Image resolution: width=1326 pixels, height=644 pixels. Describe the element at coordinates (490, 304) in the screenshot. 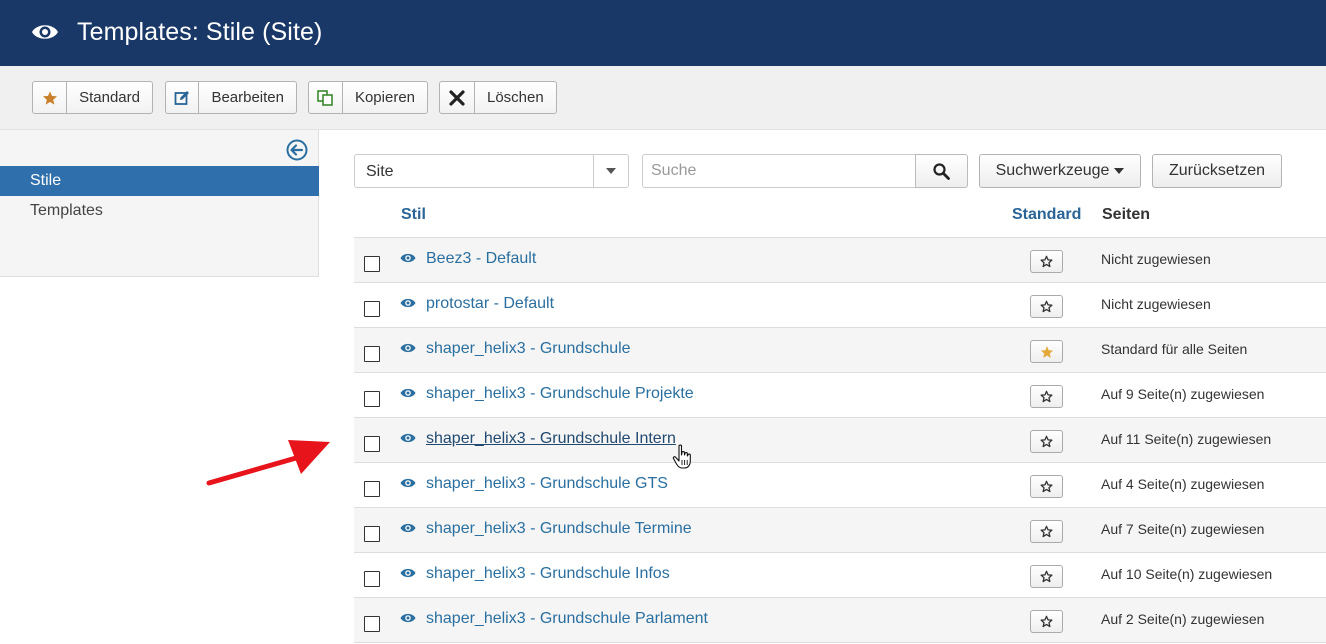

I see `style-link: protostar - Default` at that location.